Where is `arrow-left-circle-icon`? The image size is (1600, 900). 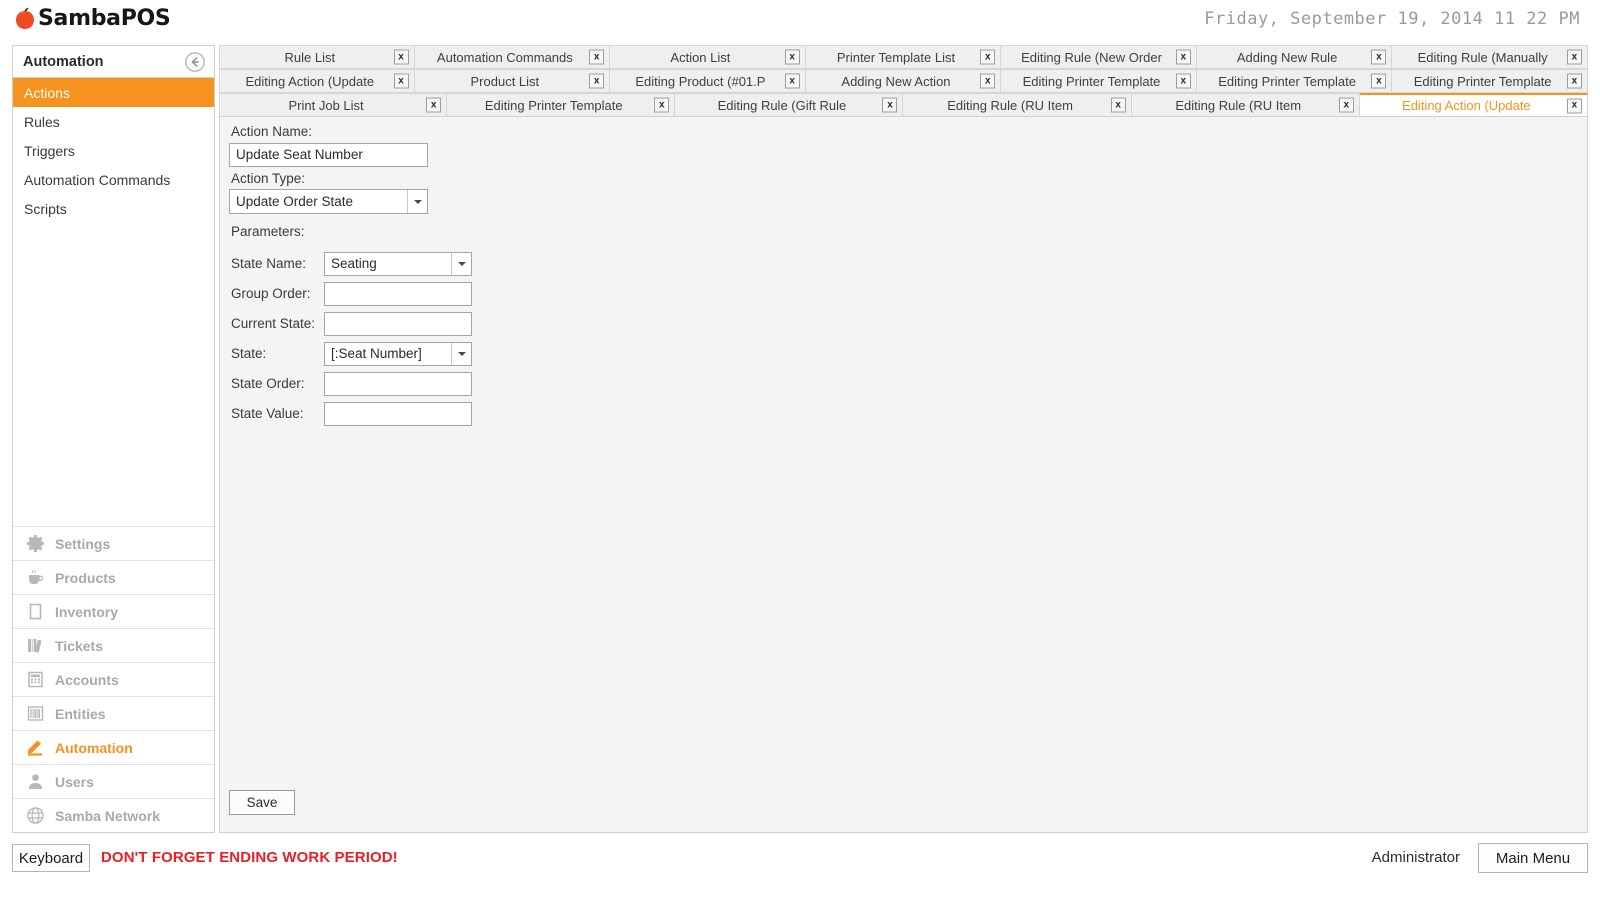 arrow-left-circle-icon is located at coordinates (195, 62).